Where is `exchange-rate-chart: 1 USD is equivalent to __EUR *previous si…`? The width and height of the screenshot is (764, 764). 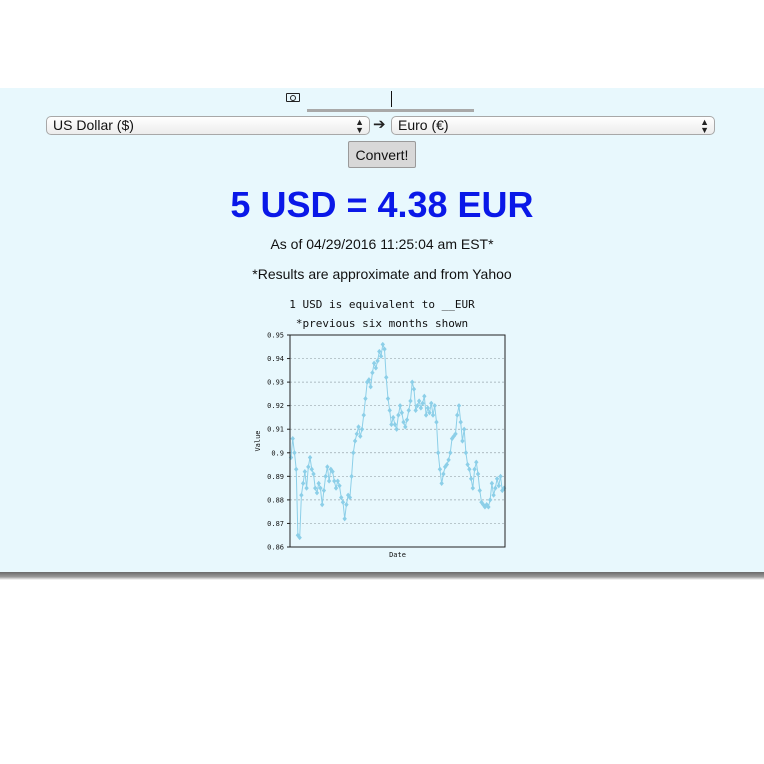 exchange-rate-chart: 1 USD is equivalent to __EUR *previous si… is located at coordinates (380, 428).